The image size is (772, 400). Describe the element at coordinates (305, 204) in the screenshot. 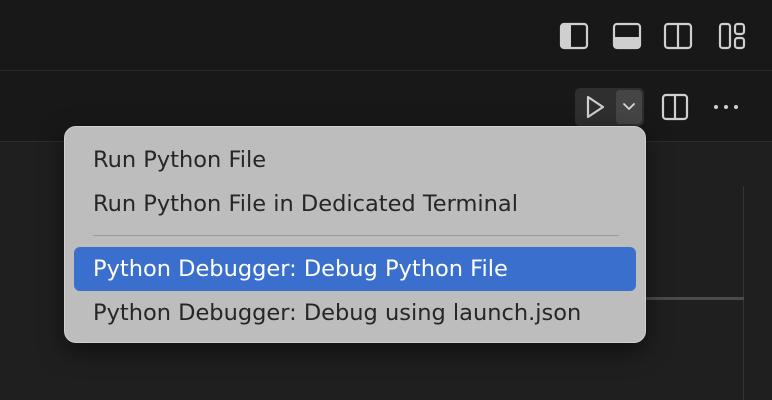

I see `menu-item-label: Run Python File in Dedicated Terminal` at that location.